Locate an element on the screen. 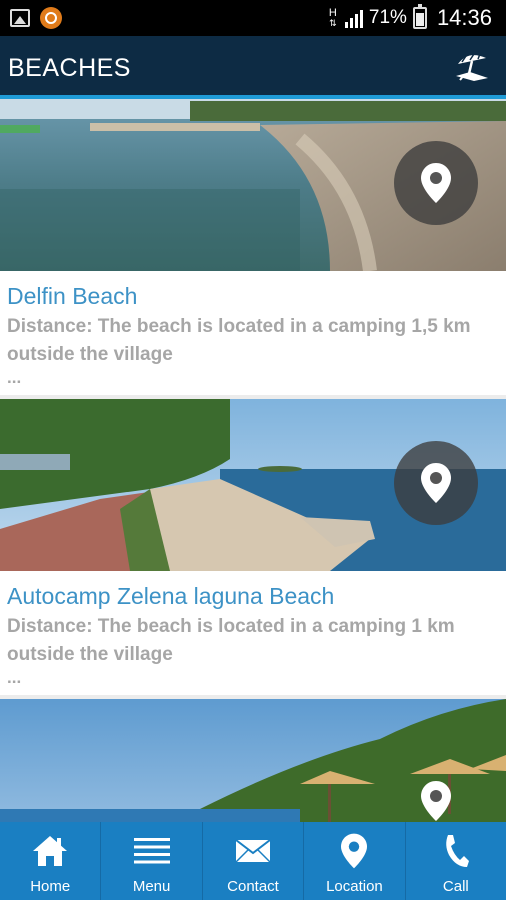  nav-contact: Contact is located at coordinates (254, 861).